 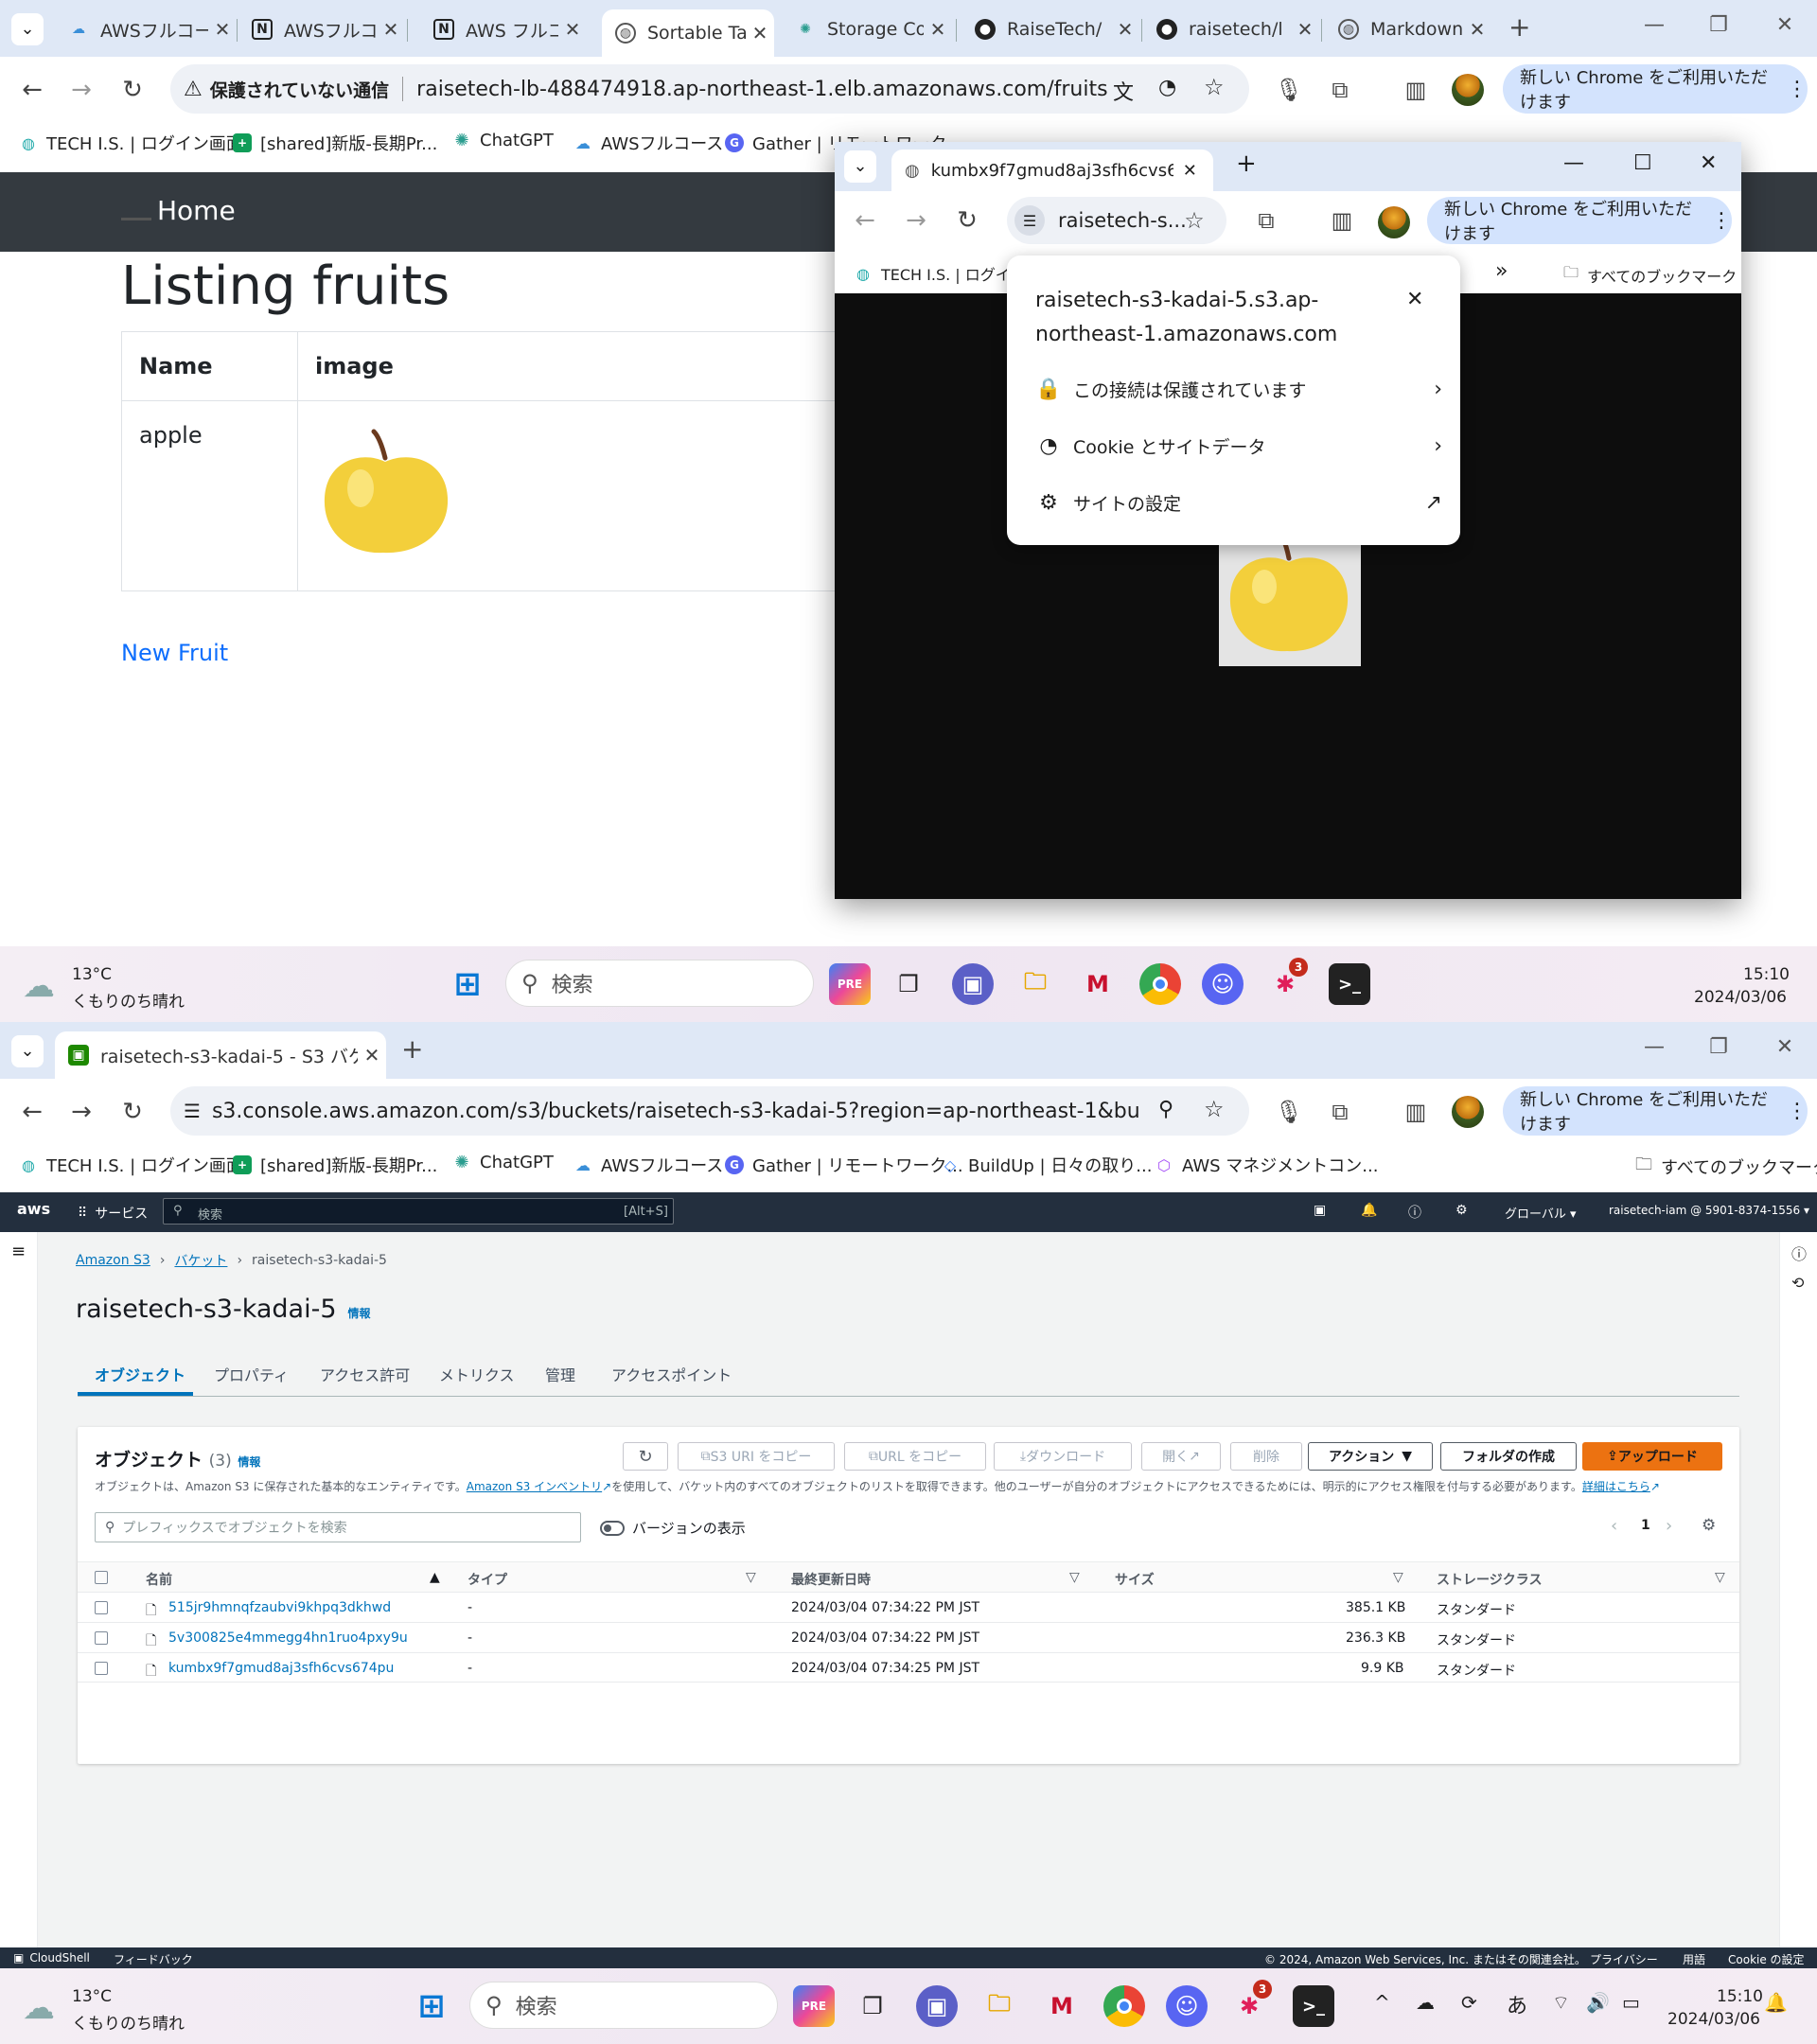 I want to click on site-settings-row: ⚙ サイトの設定 ↗, so click(x=1238, y=503).